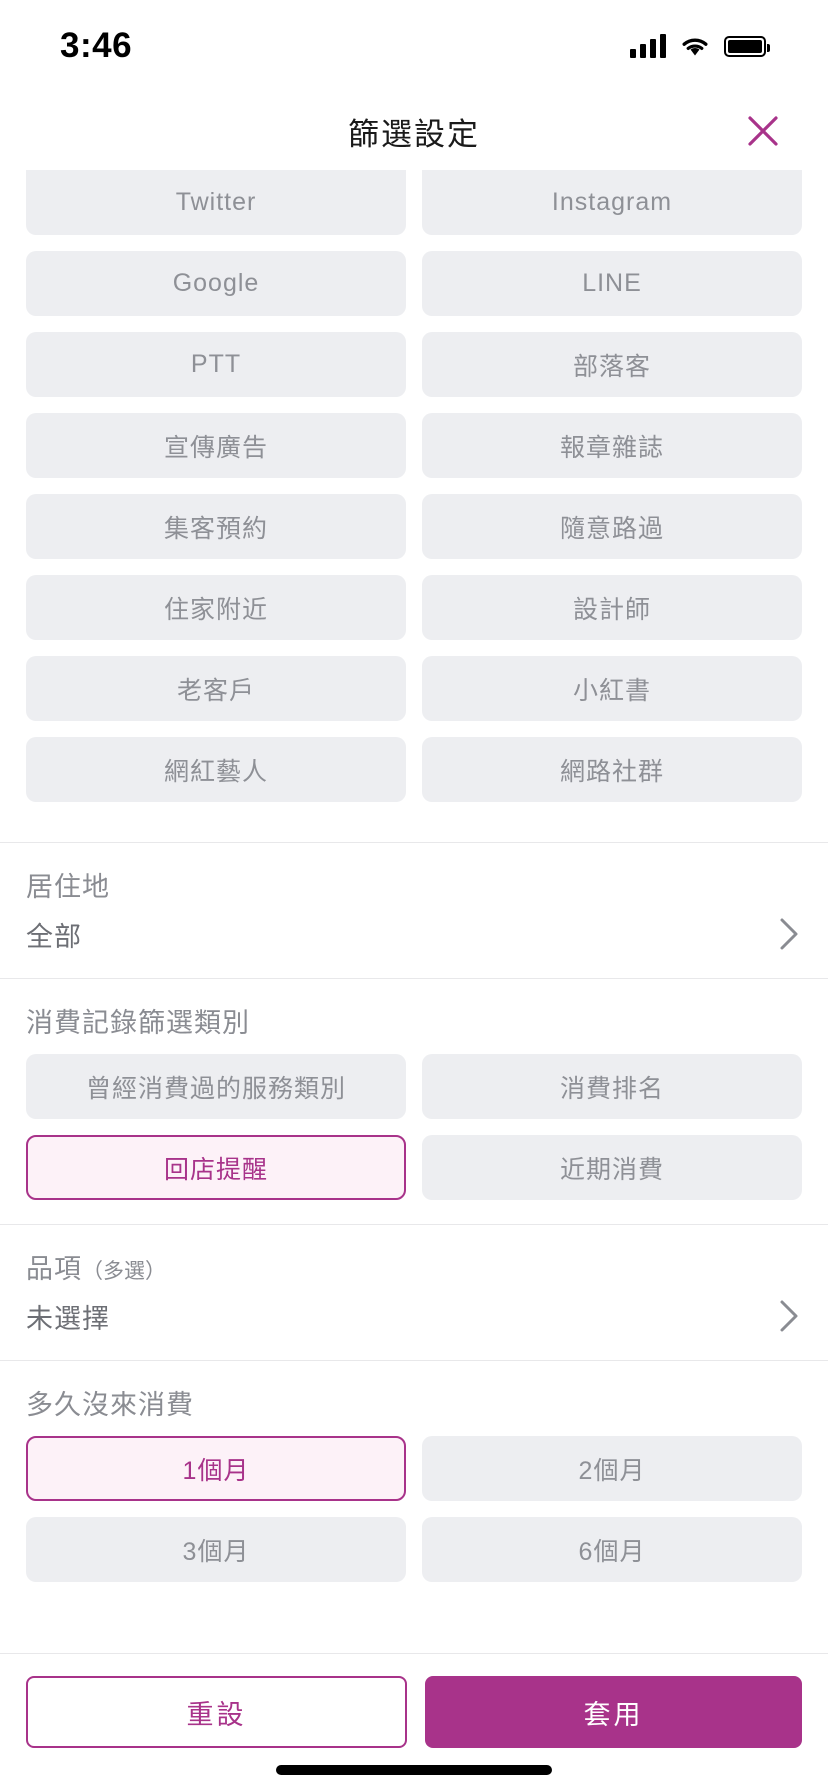 Image resolution: width=828 pixels, height=1792 pixels. I want to click on filter-chip-label: 設計師, so click(611, 609).